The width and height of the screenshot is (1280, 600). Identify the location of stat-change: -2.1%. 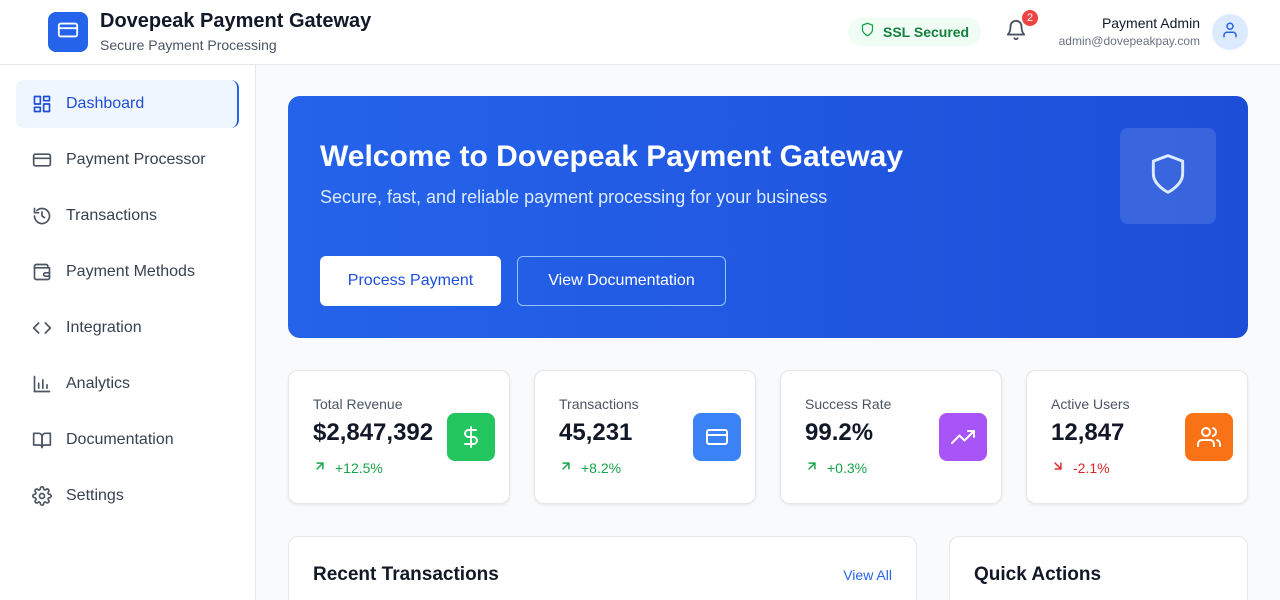
(1080, 467).